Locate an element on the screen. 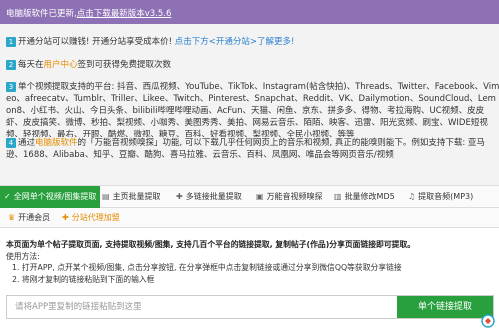  tab-homepage-batch: ▤ 主页批量提取 is located at coordinates (131, 197).